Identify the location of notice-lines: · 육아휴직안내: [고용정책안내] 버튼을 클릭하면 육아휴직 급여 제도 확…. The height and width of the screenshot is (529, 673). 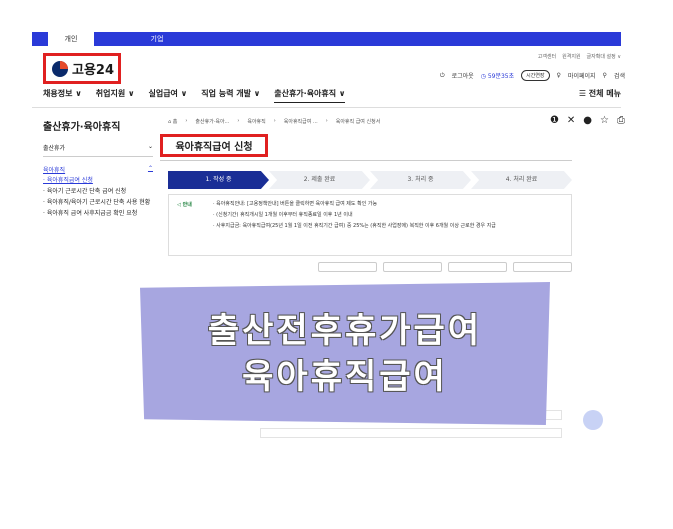
(354, 225).